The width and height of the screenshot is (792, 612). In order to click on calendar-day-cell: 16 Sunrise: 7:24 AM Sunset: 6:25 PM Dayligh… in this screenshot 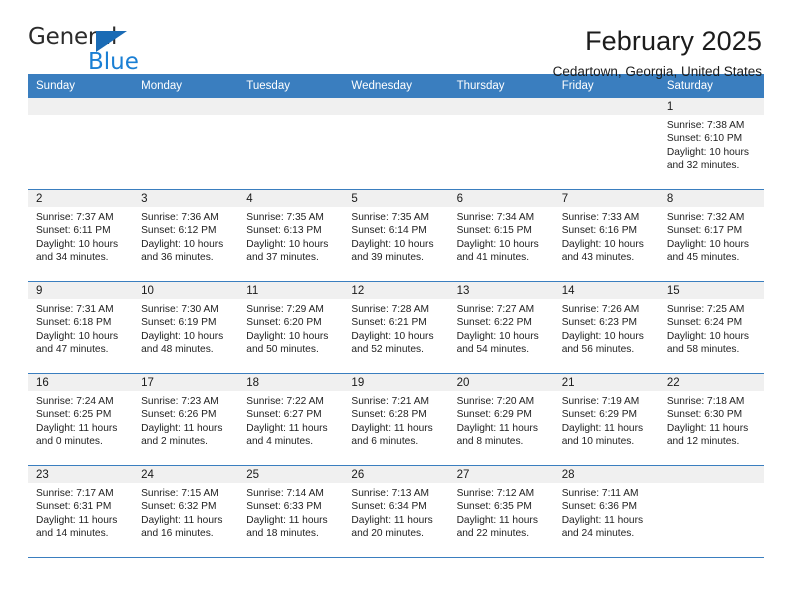, I will do `click(81, 419)`.